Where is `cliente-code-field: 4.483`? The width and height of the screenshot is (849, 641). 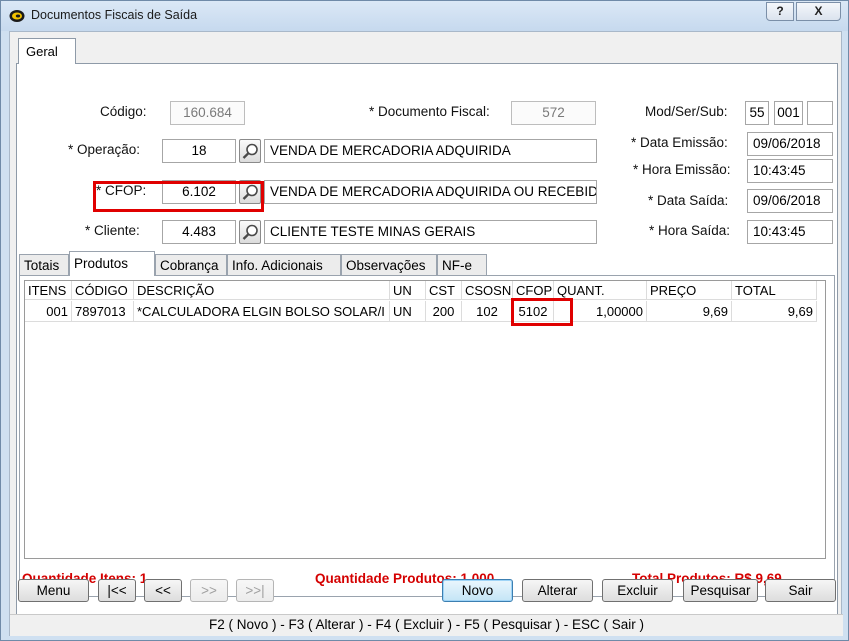 cliente-code-field: 4.483 is located at coordinates (199, 232).